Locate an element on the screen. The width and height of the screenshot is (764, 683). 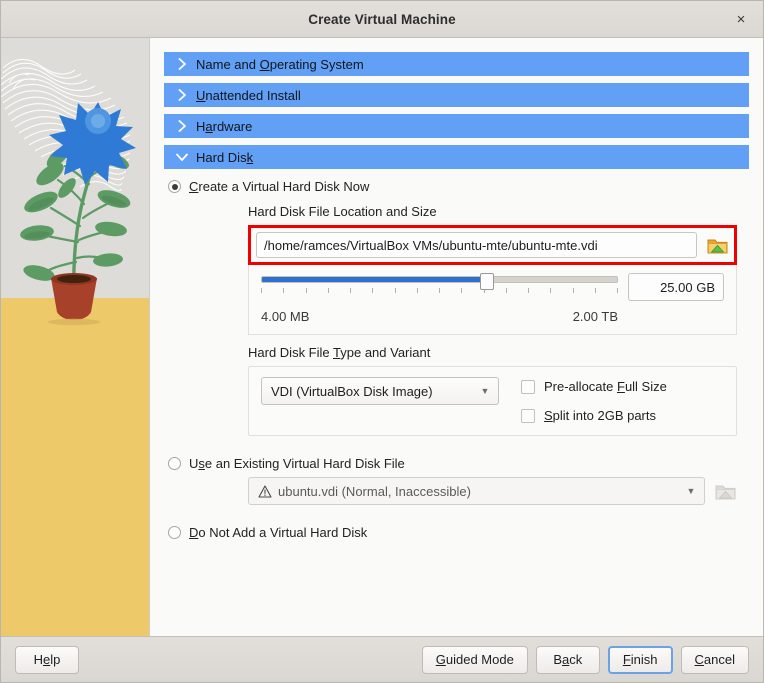
selected-file-type: VDI (VirtualBox Disk Image) is located at coordinates (352, 391).